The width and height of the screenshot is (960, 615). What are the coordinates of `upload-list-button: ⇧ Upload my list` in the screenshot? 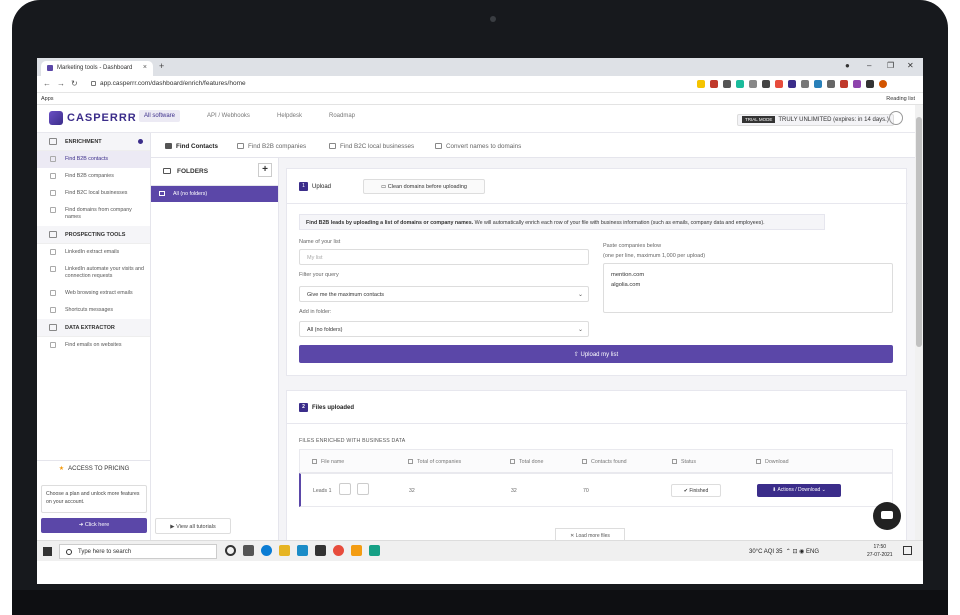 It's located at (596, 354).